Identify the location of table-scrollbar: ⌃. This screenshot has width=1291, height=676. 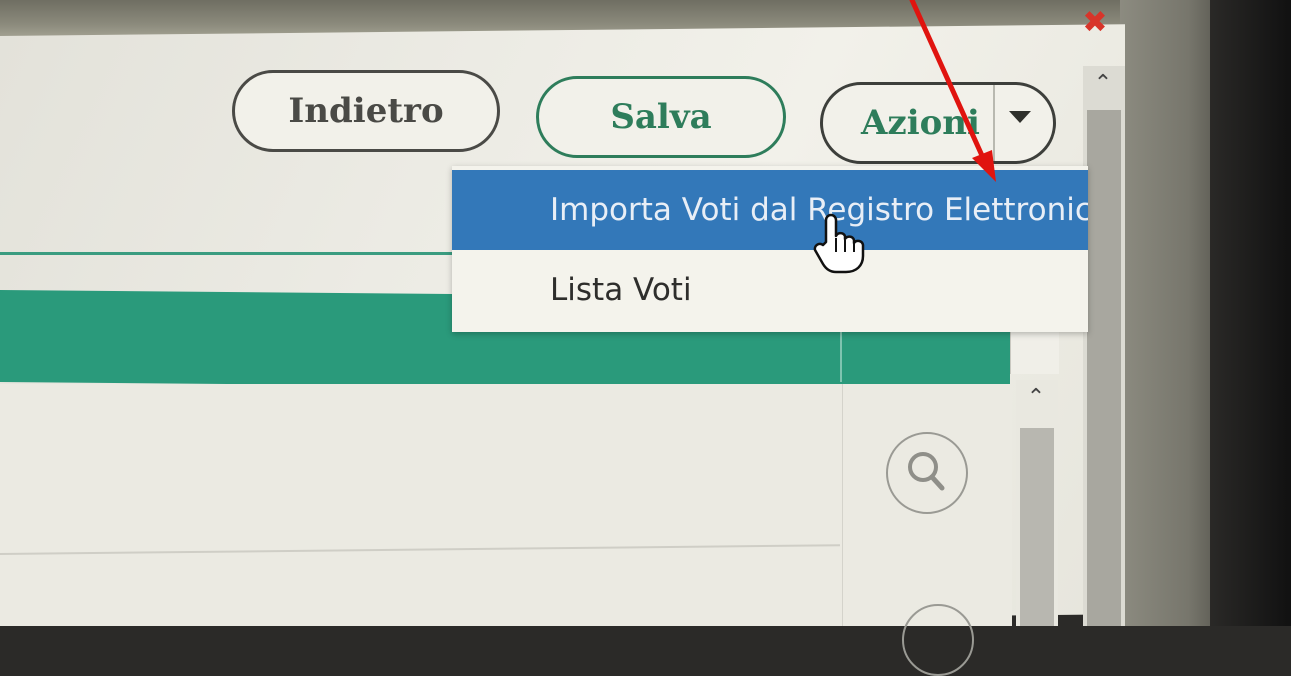
(1037, 503).